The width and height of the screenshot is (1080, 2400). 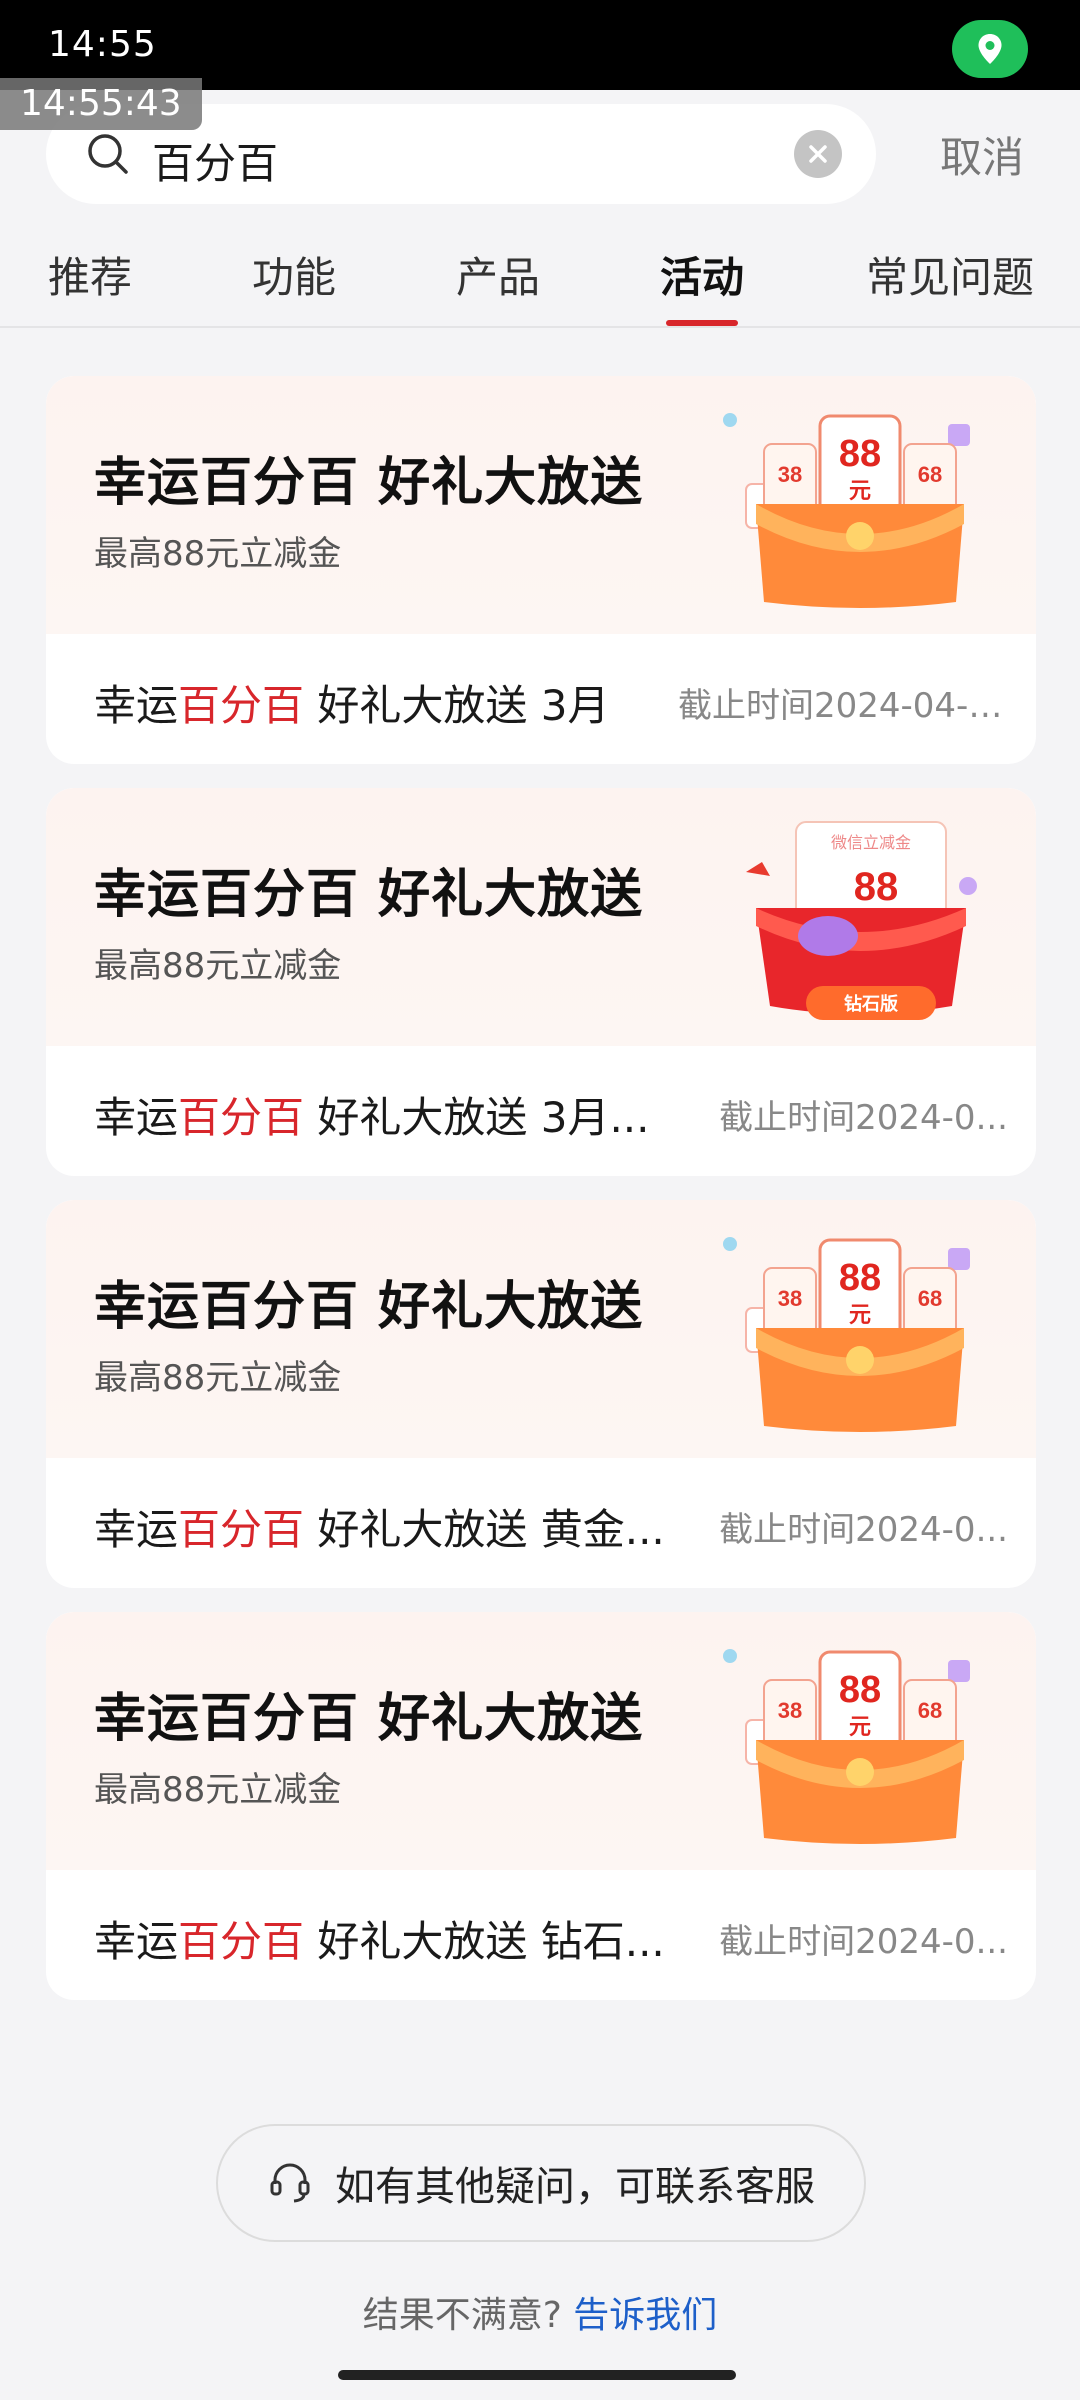 I want to click on home-indicator, so click(x=537, y=2375).